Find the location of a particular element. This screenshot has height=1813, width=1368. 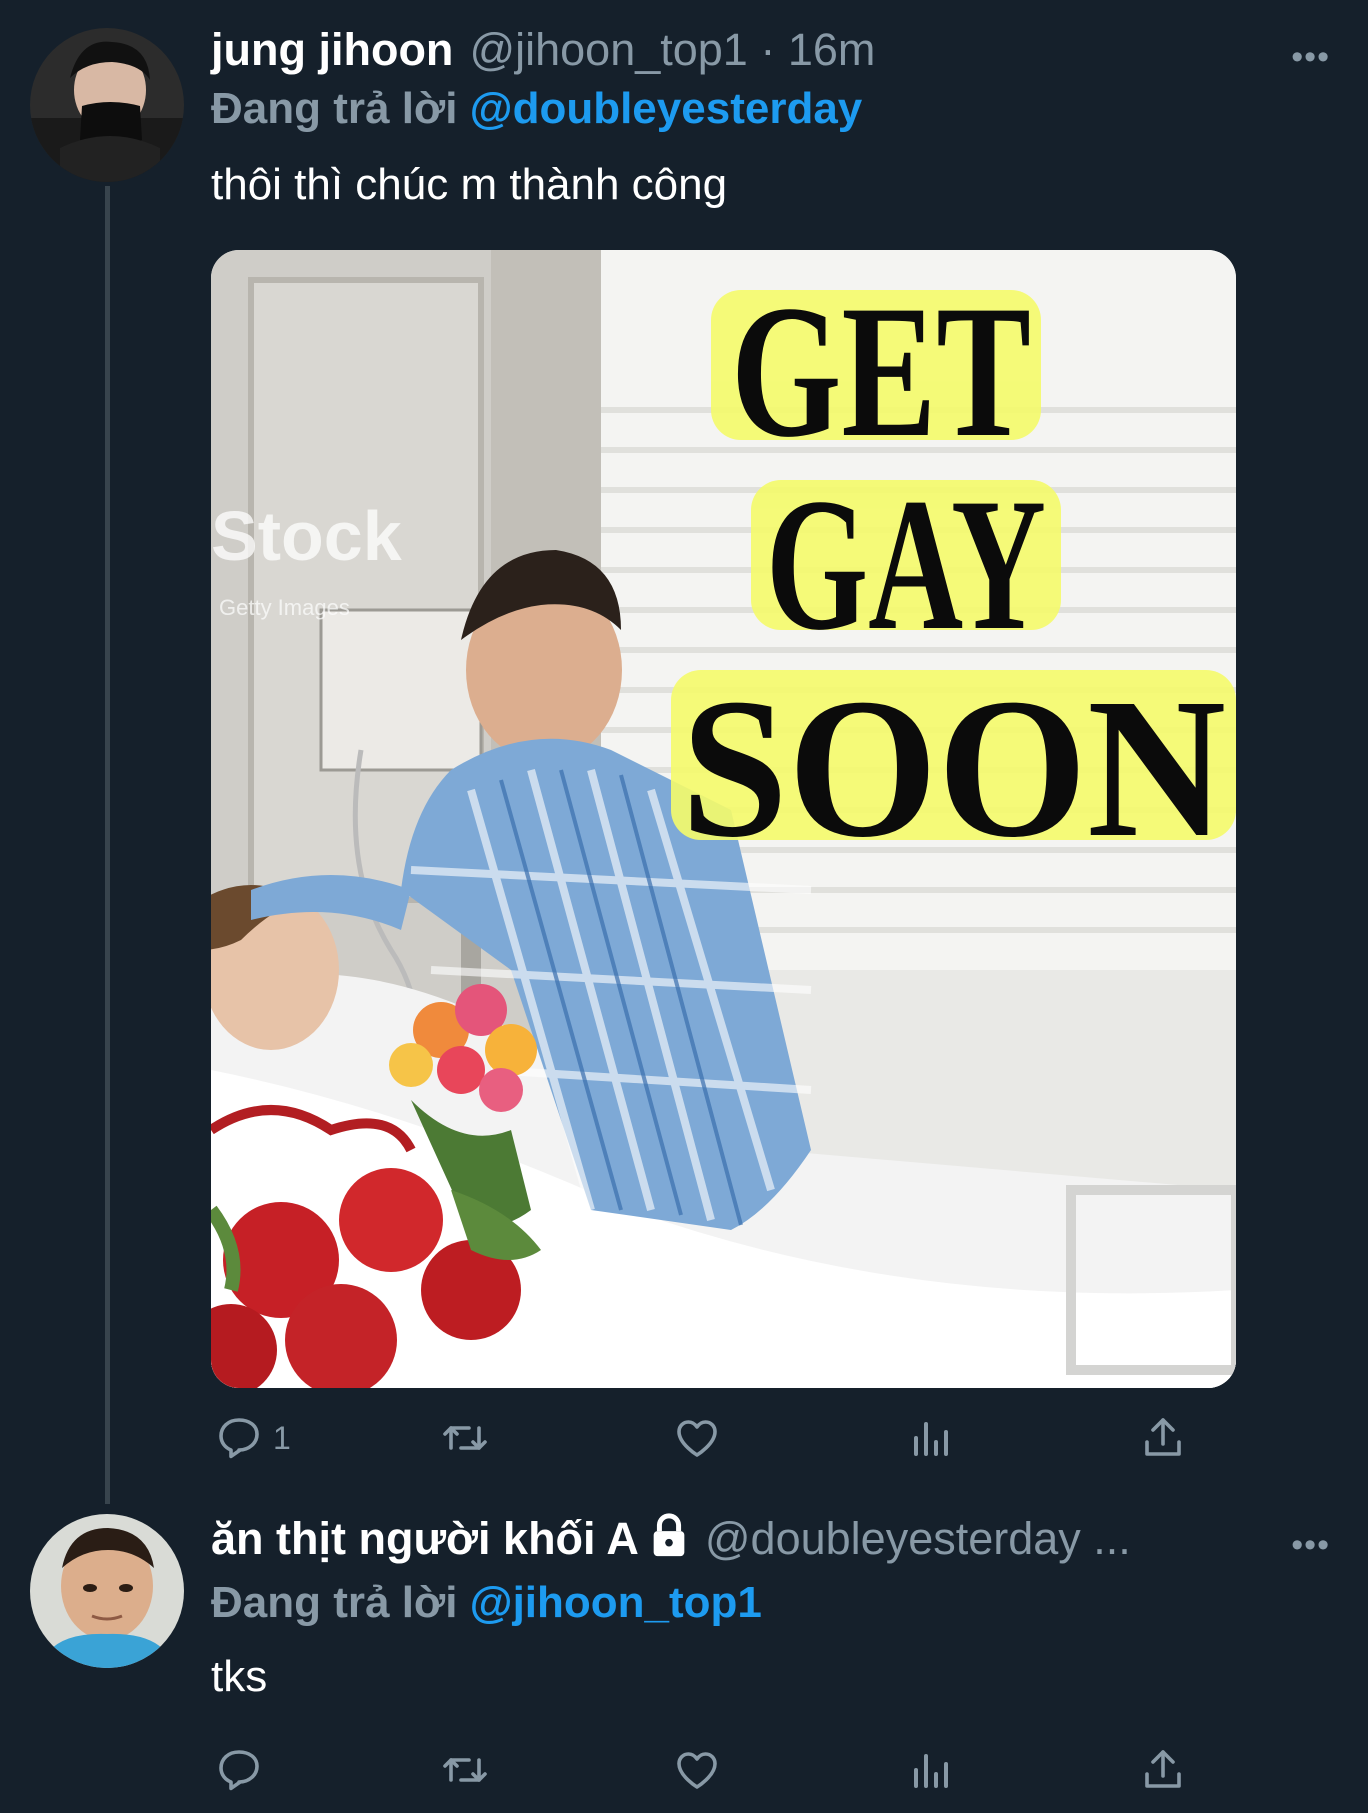

reply-context: Đang trả lời @doubleyesterday is located at coordinates (536, 109).